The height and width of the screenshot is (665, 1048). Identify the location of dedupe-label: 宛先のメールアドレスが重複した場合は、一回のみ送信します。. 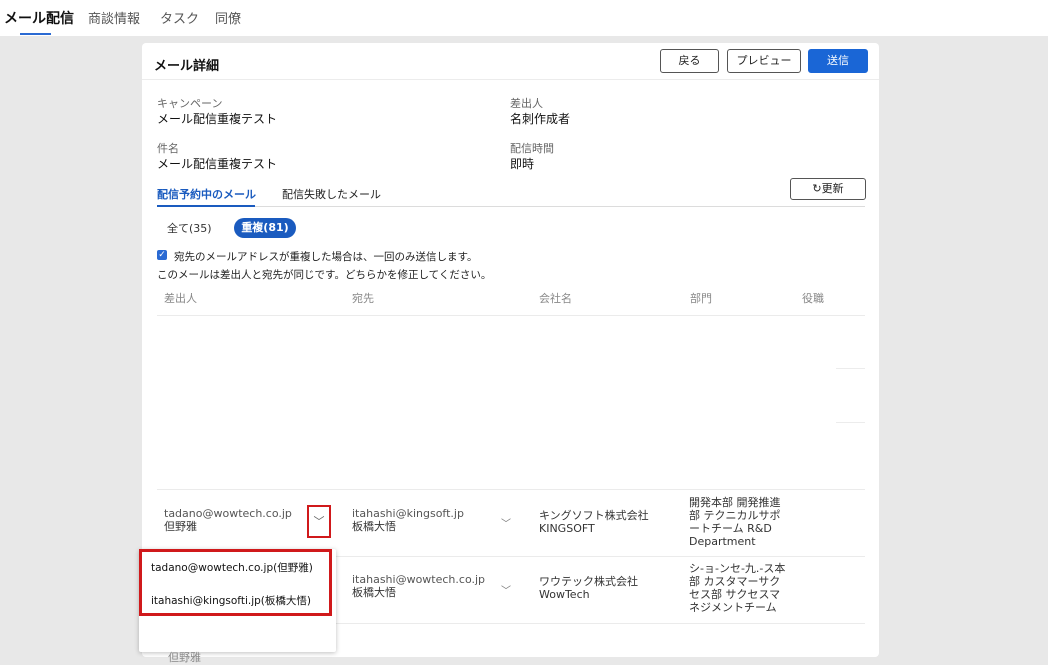
(326, 257).